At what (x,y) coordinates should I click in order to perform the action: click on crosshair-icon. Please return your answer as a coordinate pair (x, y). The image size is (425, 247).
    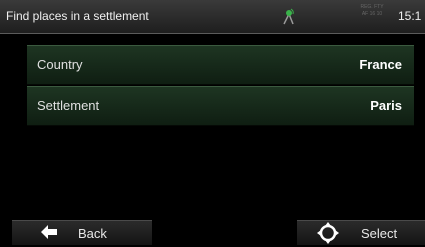
    Looking at the image, I should click on (328, 234).